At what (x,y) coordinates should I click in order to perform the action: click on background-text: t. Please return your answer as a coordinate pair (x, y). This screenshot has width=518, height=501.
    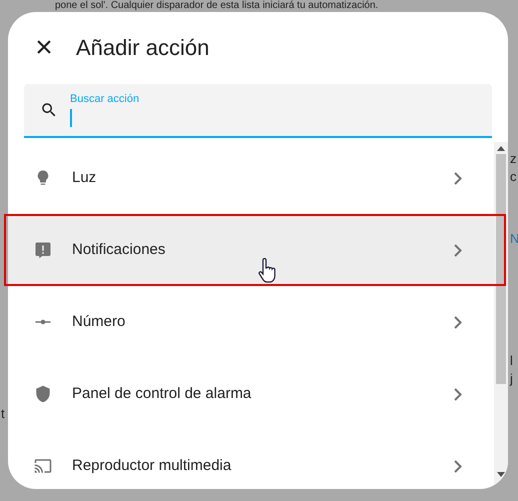
    Looking at the image, I should click on (3, 414).